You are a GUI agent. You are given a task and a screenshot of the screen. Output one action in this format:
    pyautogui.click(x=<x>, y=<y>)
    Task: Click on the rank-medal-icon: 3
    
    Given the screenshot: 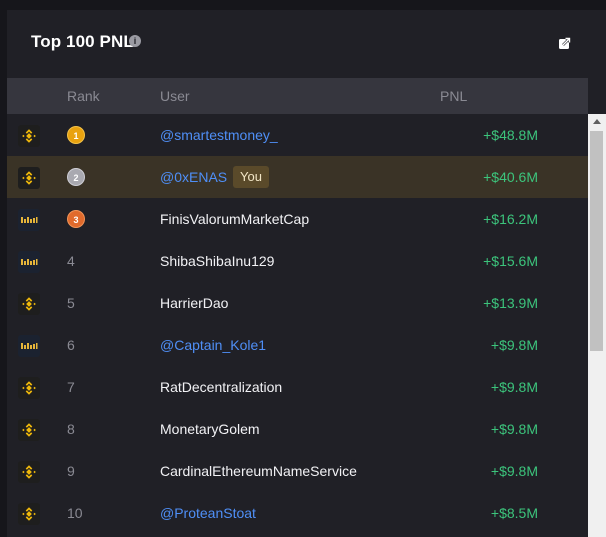 What is the action you would take?
    pyautogui.click(x=76, y=219)
    